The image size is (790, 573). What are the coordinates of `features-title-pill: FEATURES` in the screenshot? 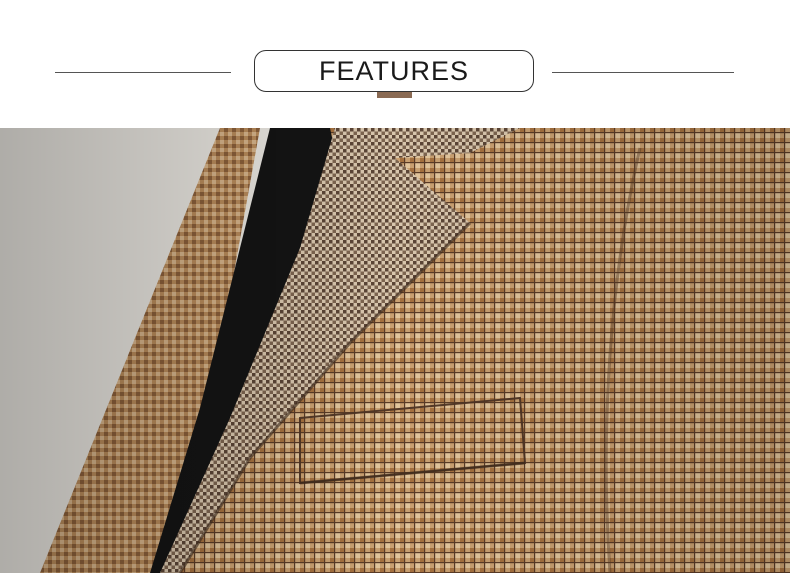 It's located at (394, 71).